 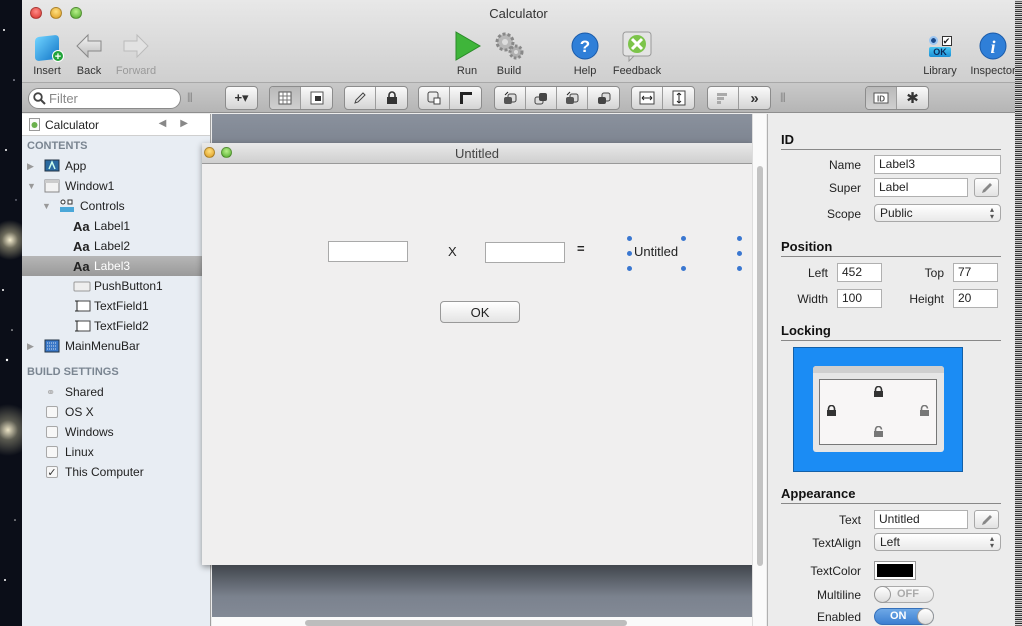 I want to click on feedback-button: Feedback, so click(x=637, y=53).